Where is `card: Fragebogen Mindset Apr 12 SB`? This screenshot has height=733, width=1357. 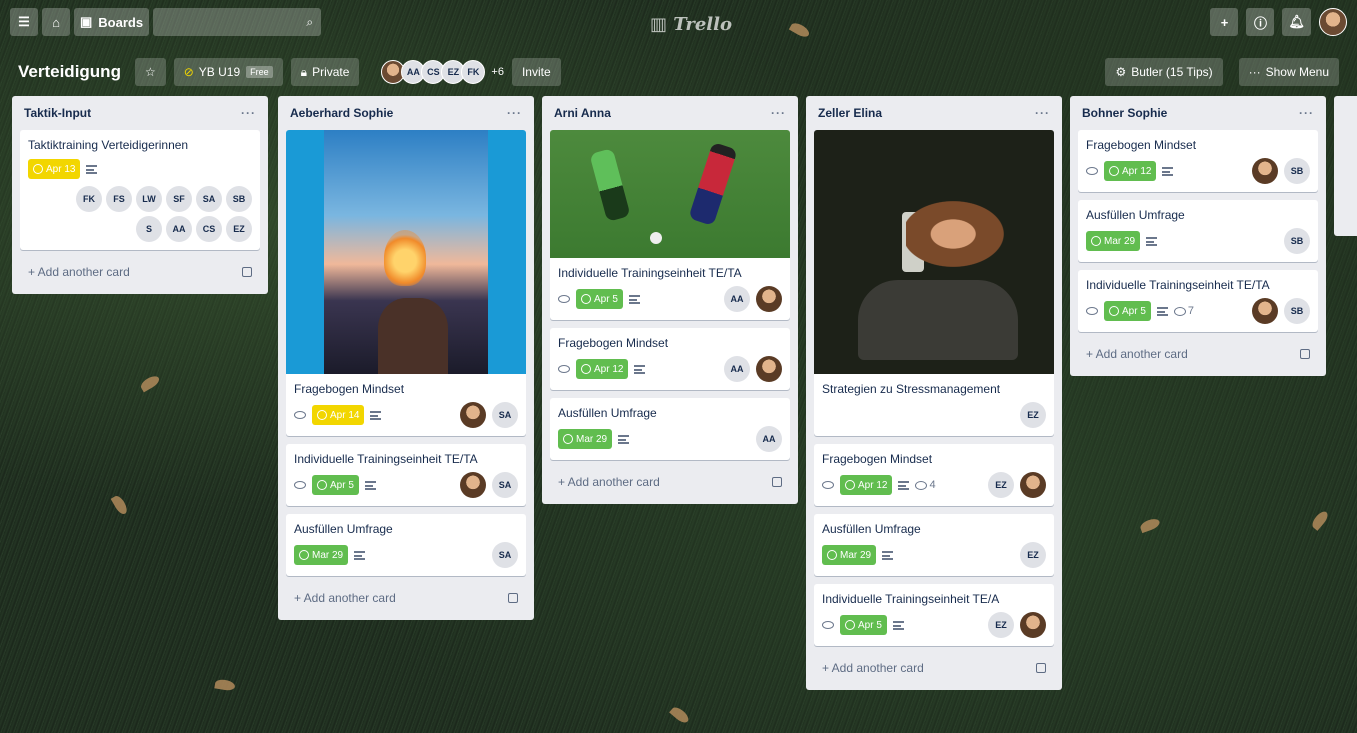
card: Fragebogen Mindset Apr 12 SB is located at coordinates (1198, 161).